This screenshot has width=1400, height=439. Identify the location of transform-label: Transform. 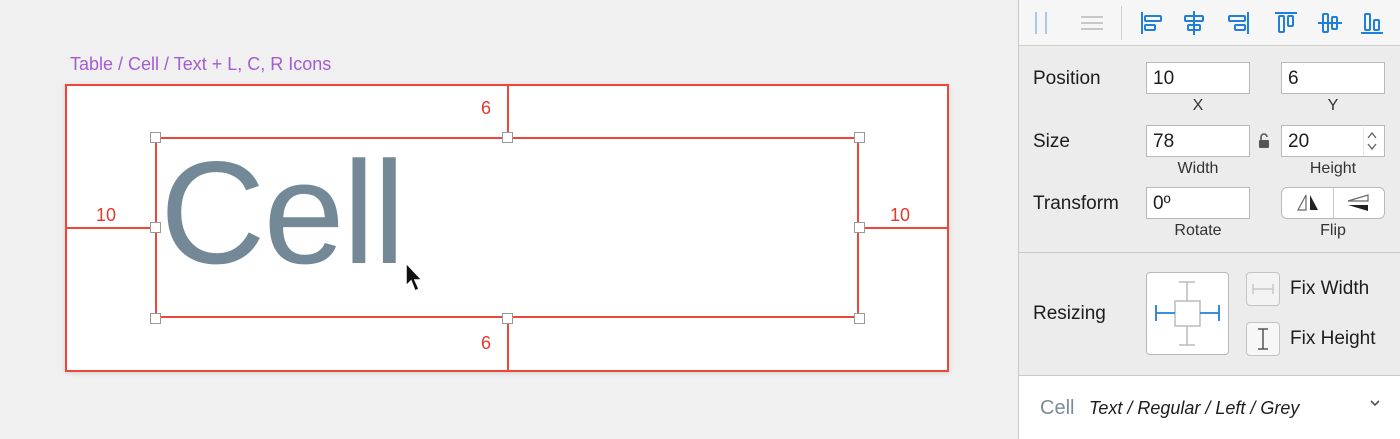
(1076, 203).